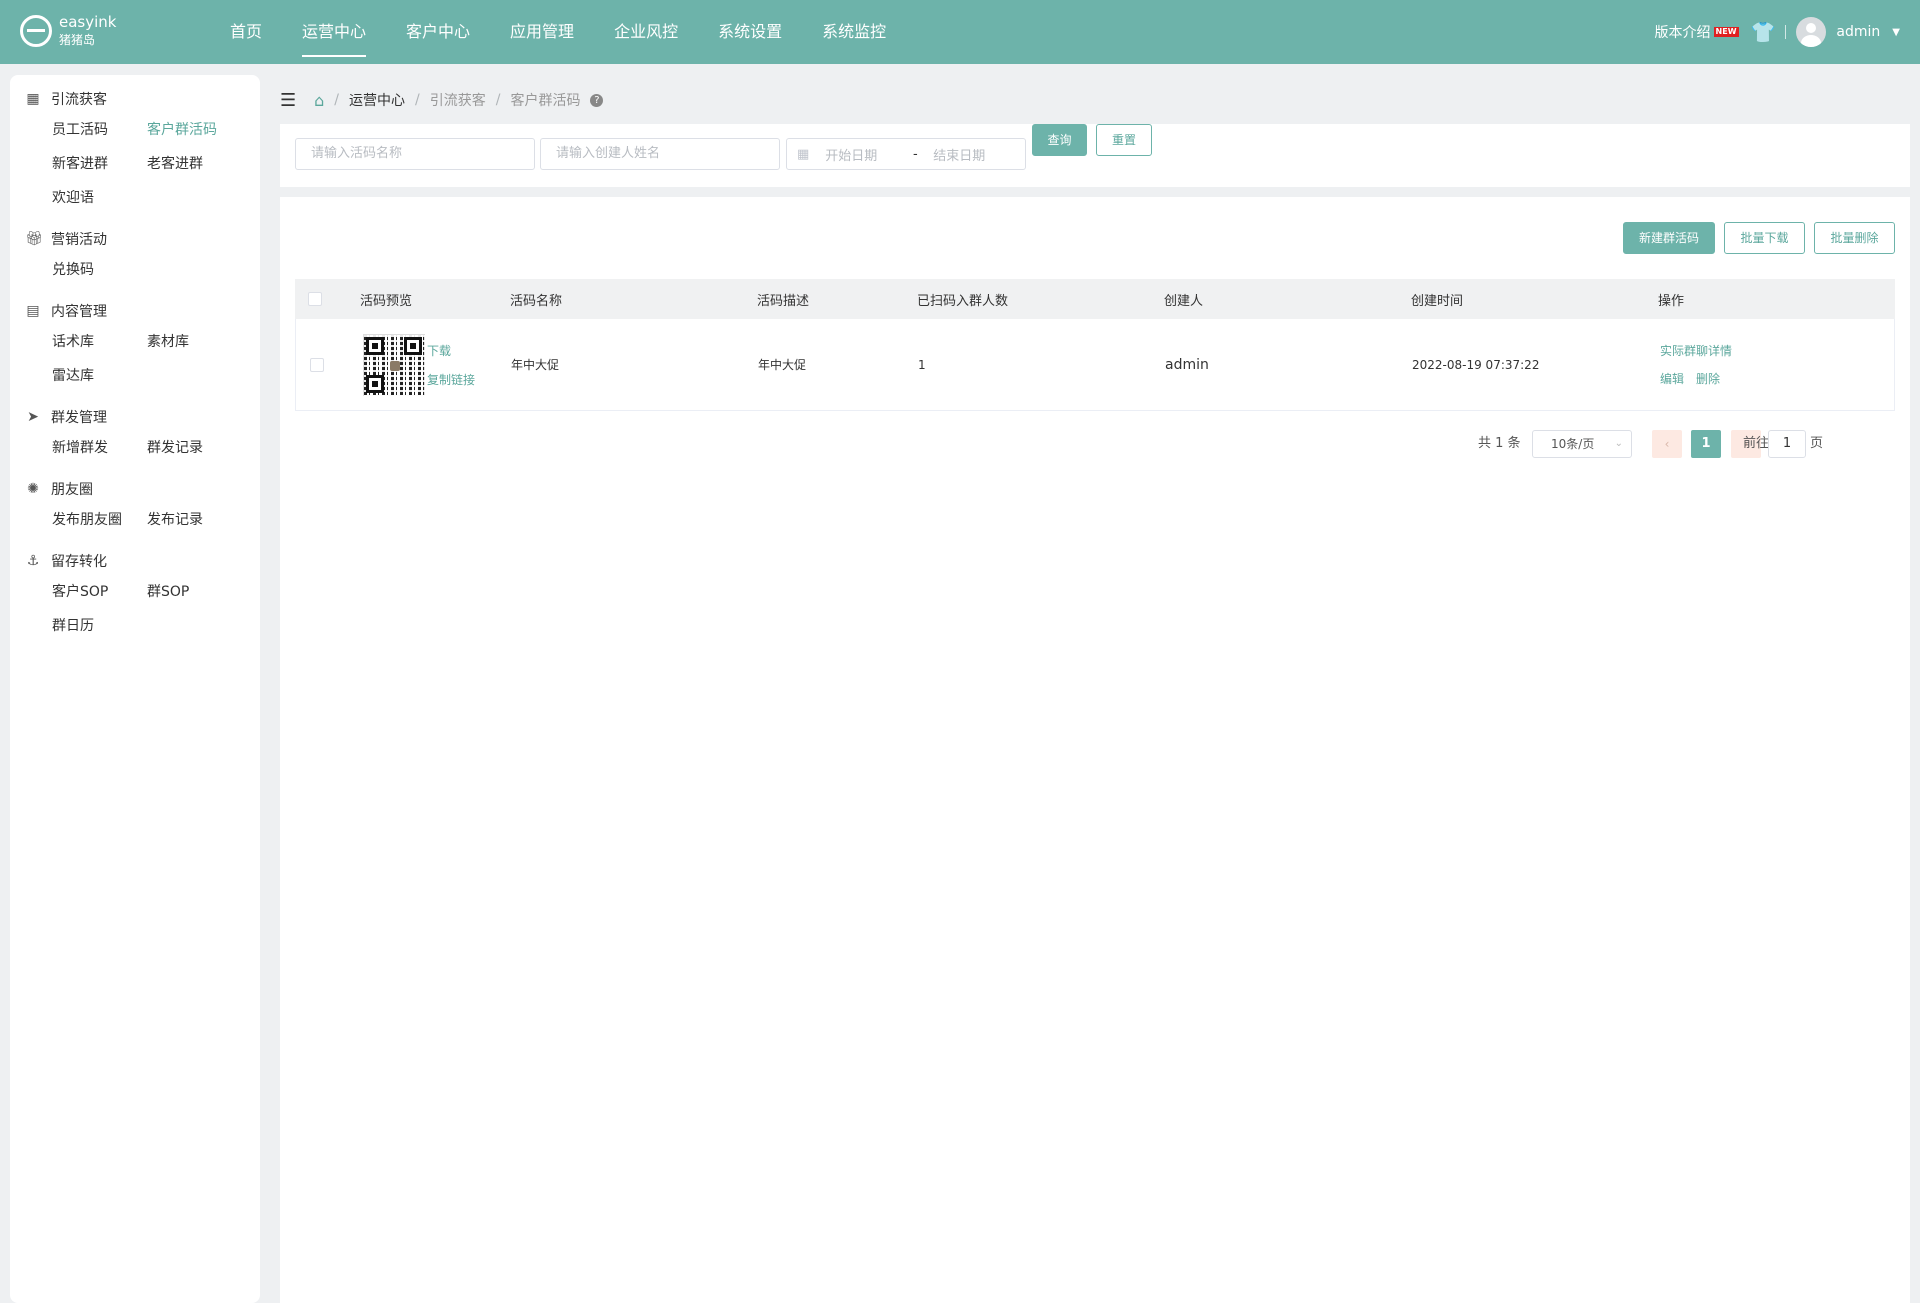 The width and height of the screenshot is (1920, 1303). I want to click on page-size-value: 10条/页, so click(1573, 444).